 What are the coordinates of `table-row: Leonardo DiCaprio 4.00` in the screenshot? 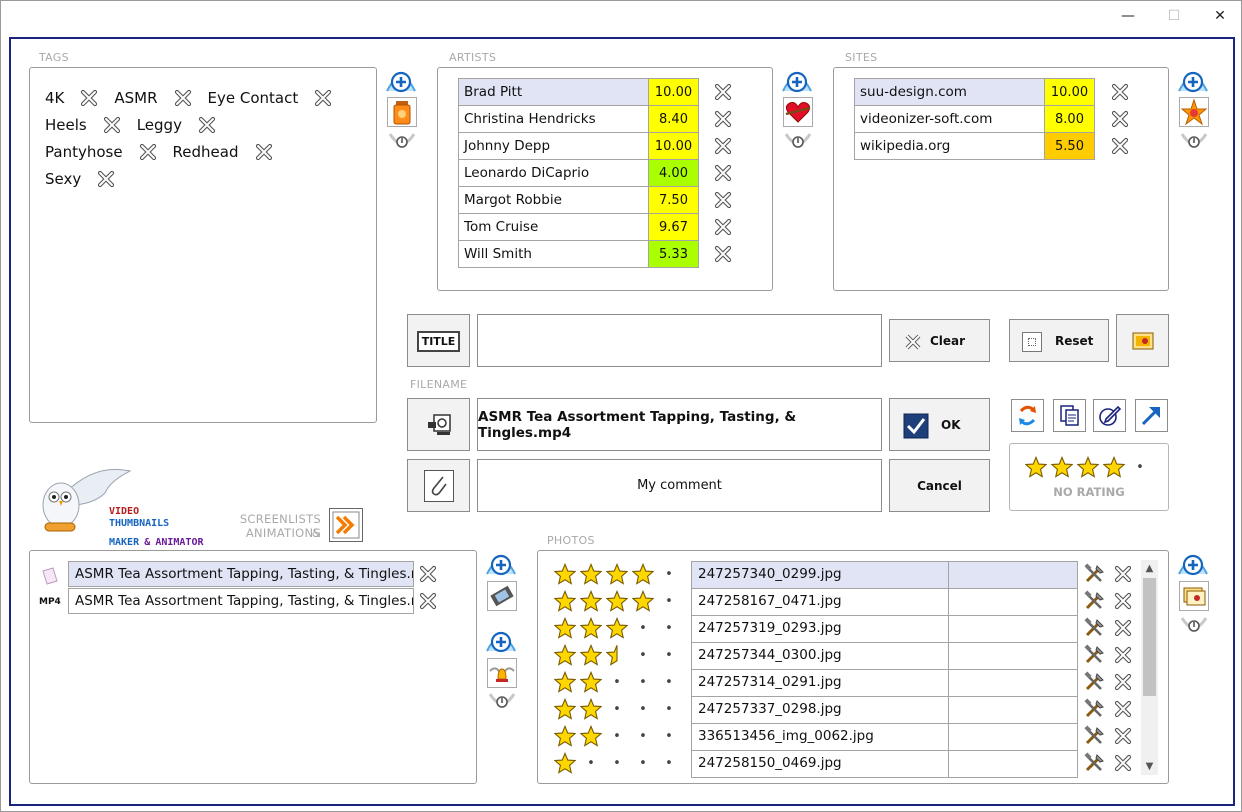 It's located at (578, 173).